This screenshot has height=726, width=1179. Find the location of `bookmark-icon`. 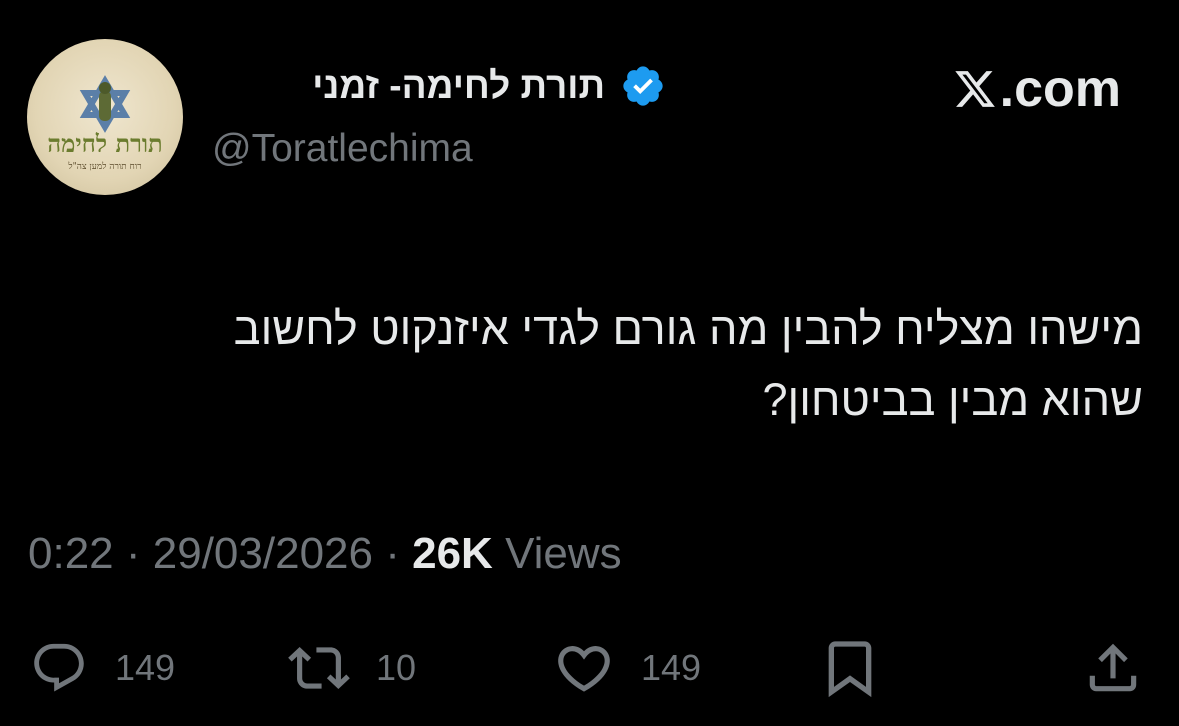

bookmark-icon is located at coordinates (850, 669).